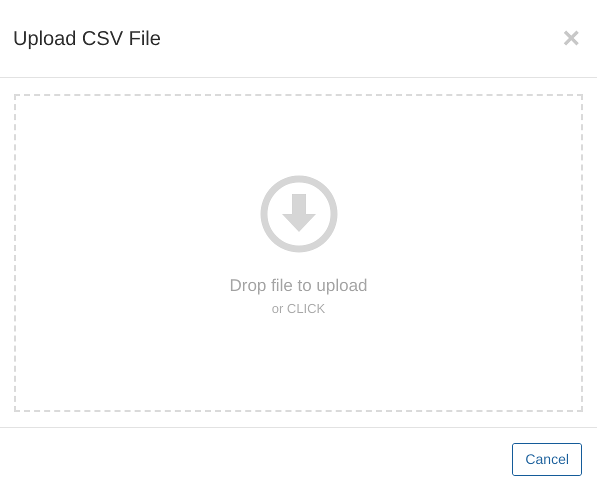  I want to click on drop-instruction: Drop file to upload, so click(299, 285).